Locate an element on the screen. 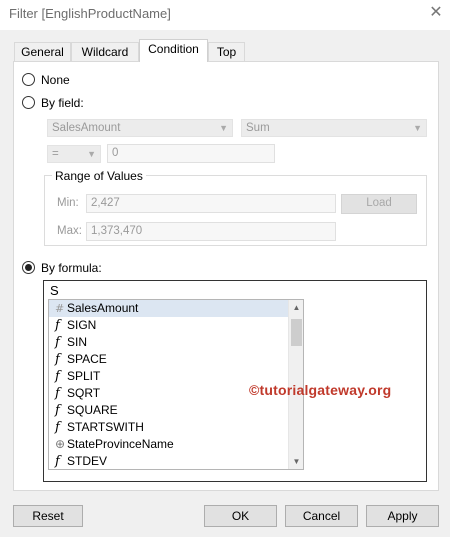  scrollbar-thumb is located at coordinates (296, 332).